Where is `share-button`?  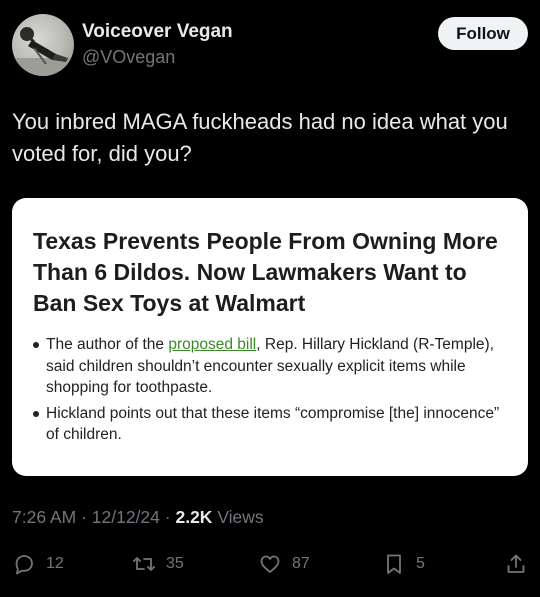
share-button is located at coordinates (516, 564).